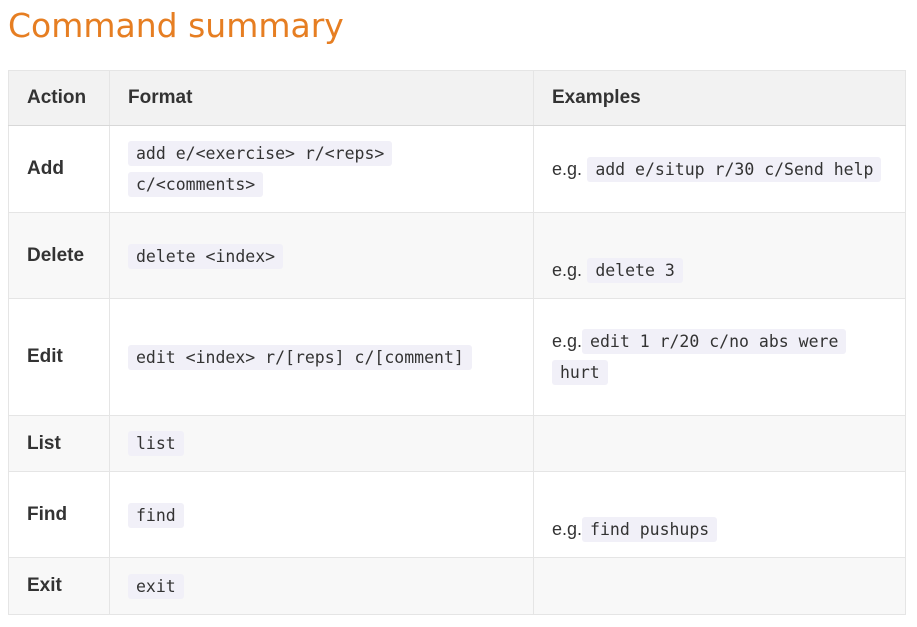 The image size is (917, 627). I want to click on example-cell: e.g. find pushups, so click(719, 514).